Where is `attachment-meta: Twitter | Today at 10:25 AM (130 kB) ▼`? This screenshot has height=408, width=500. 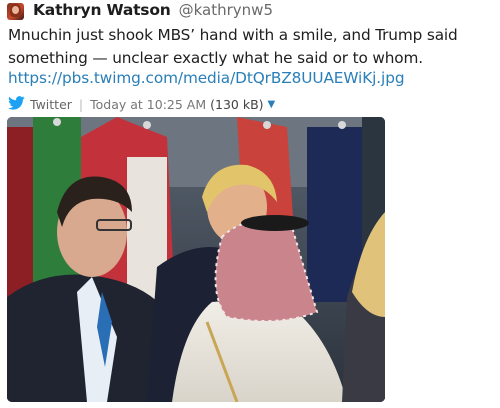 attachment-meta: Twitter | Today at 10:25 AM (130 kB) ▼ is located at coordinates (141, 104).